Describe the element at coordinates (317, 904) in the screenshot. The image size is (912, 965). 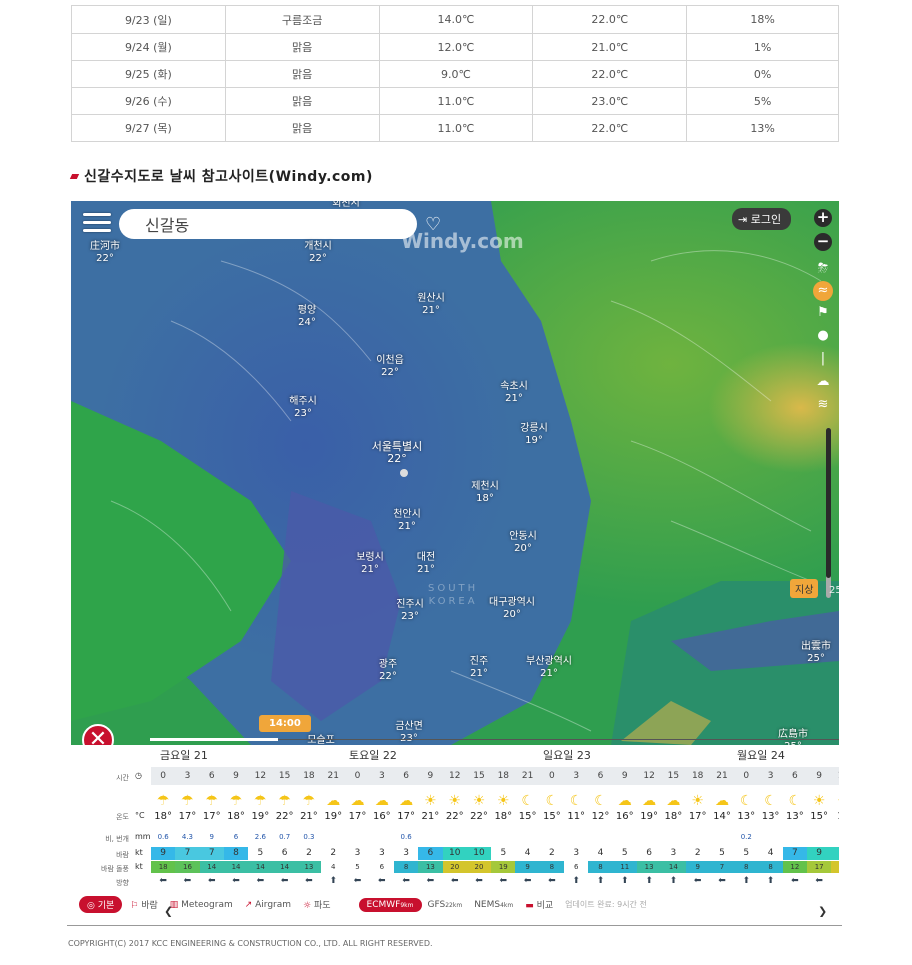
I see `waves-button: ☼ 파도` at that location.